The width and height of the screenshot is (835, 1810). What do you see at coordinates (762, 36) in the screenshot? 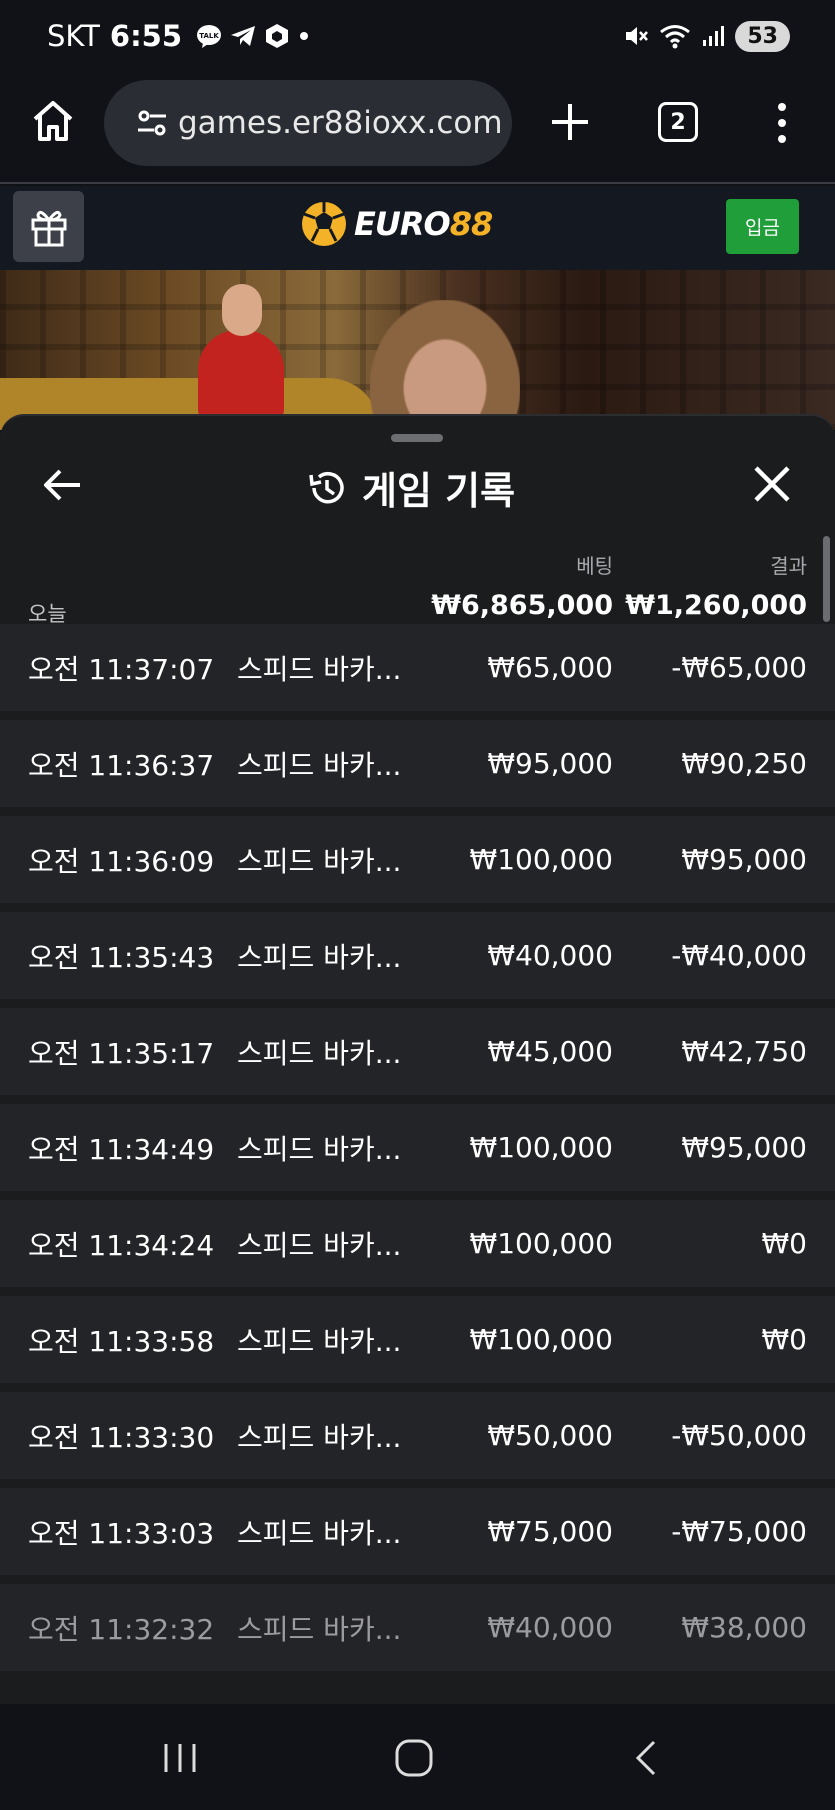
I see `battery-icon: 53` at bounding box center [762, 36].